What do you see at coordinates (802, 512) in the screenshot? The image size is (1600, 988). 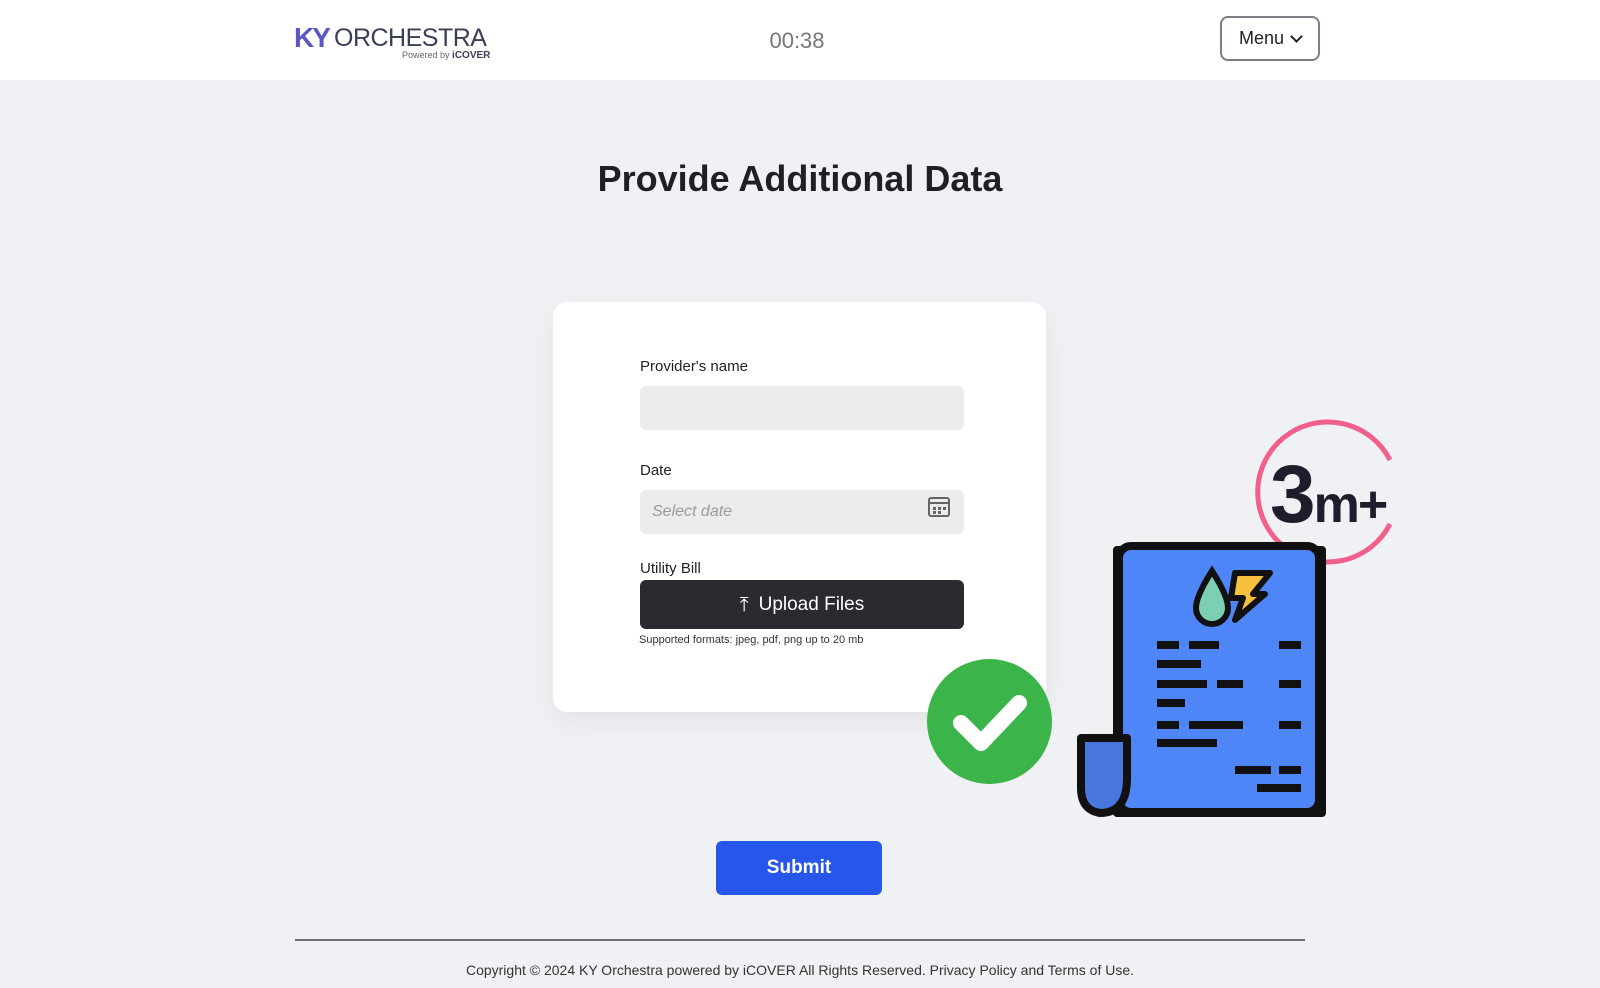 I see `date-input` at bounding box center [802, 512].